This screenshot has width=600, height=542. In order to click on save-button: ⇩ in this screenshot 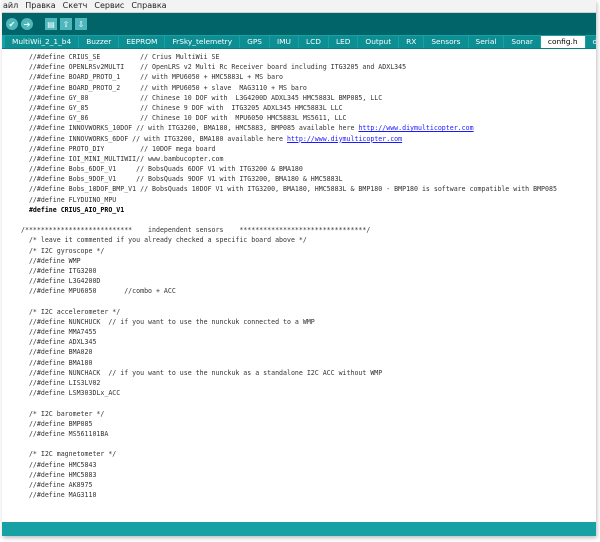, I will do `click(81, 24)`.